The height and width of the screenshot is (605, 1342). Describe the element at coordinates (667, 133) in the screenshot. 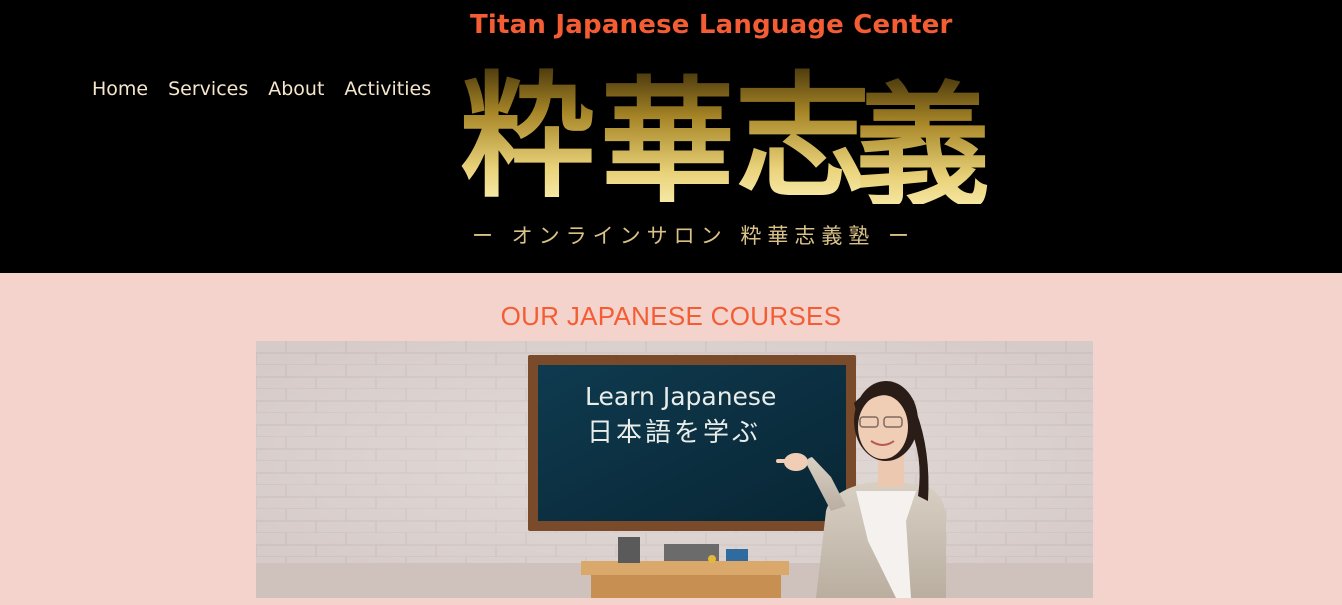

I see `logo-kanji-2: 華` at that location.